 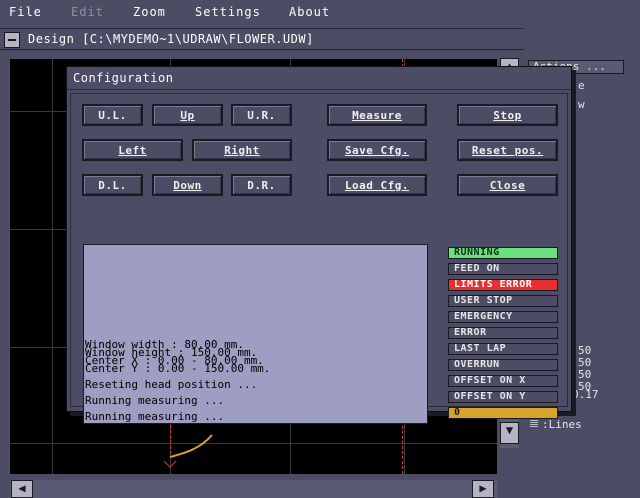 I want to click on dialog-title-bar: Configuration, so click(x=319, y=78).